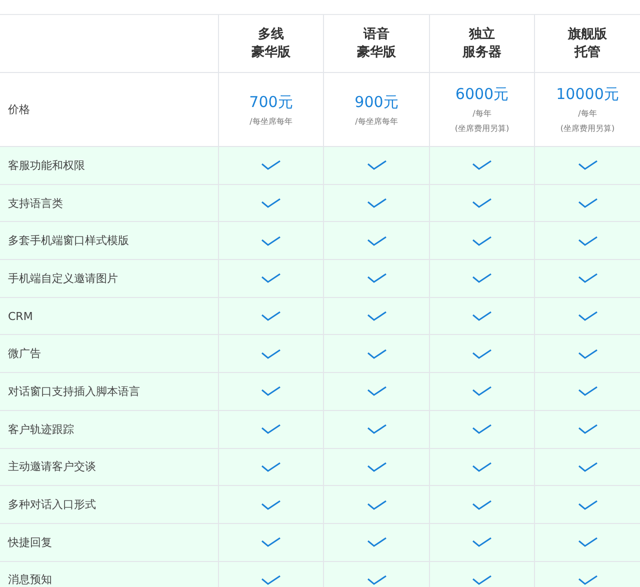 The image size is (640, 587). Describe the element at coordinates (63, 278) in the screenshot. I see `row-label: 手机端自定义邀请图片` at that location.